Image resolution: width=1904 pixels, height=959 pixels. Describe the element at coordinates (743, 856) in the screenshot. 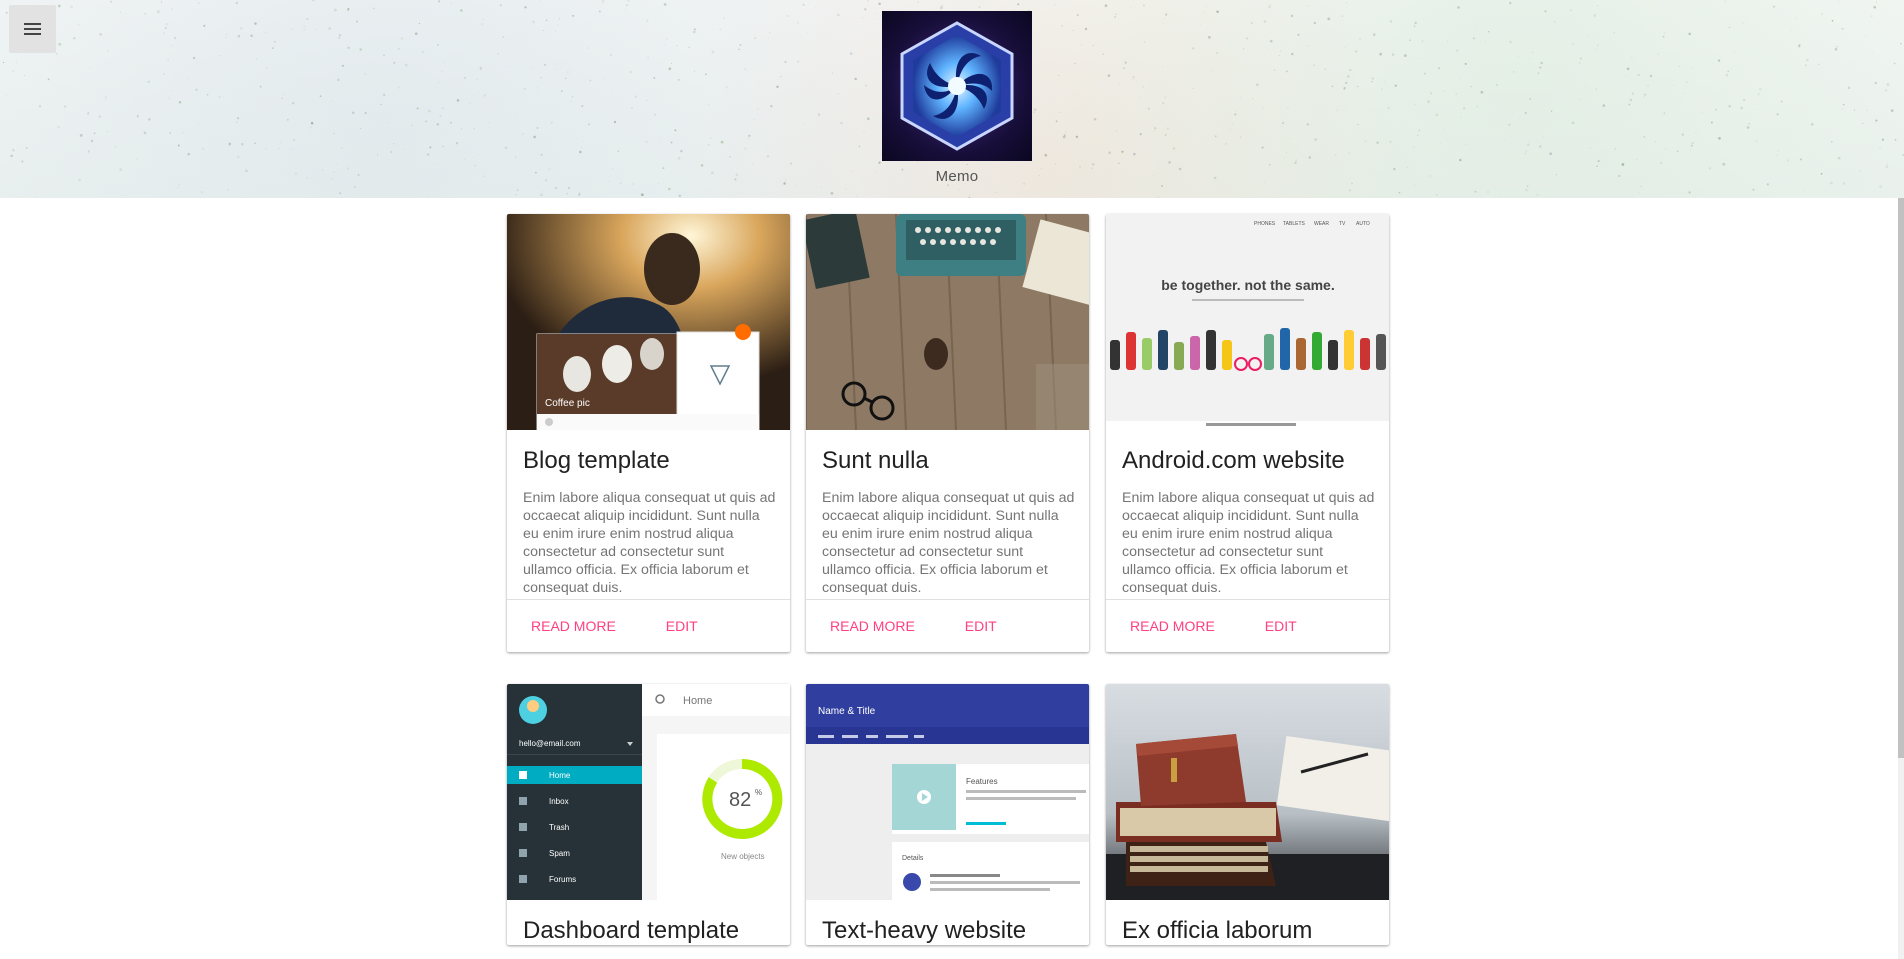

I see `gauge-label: New objects` at that location.